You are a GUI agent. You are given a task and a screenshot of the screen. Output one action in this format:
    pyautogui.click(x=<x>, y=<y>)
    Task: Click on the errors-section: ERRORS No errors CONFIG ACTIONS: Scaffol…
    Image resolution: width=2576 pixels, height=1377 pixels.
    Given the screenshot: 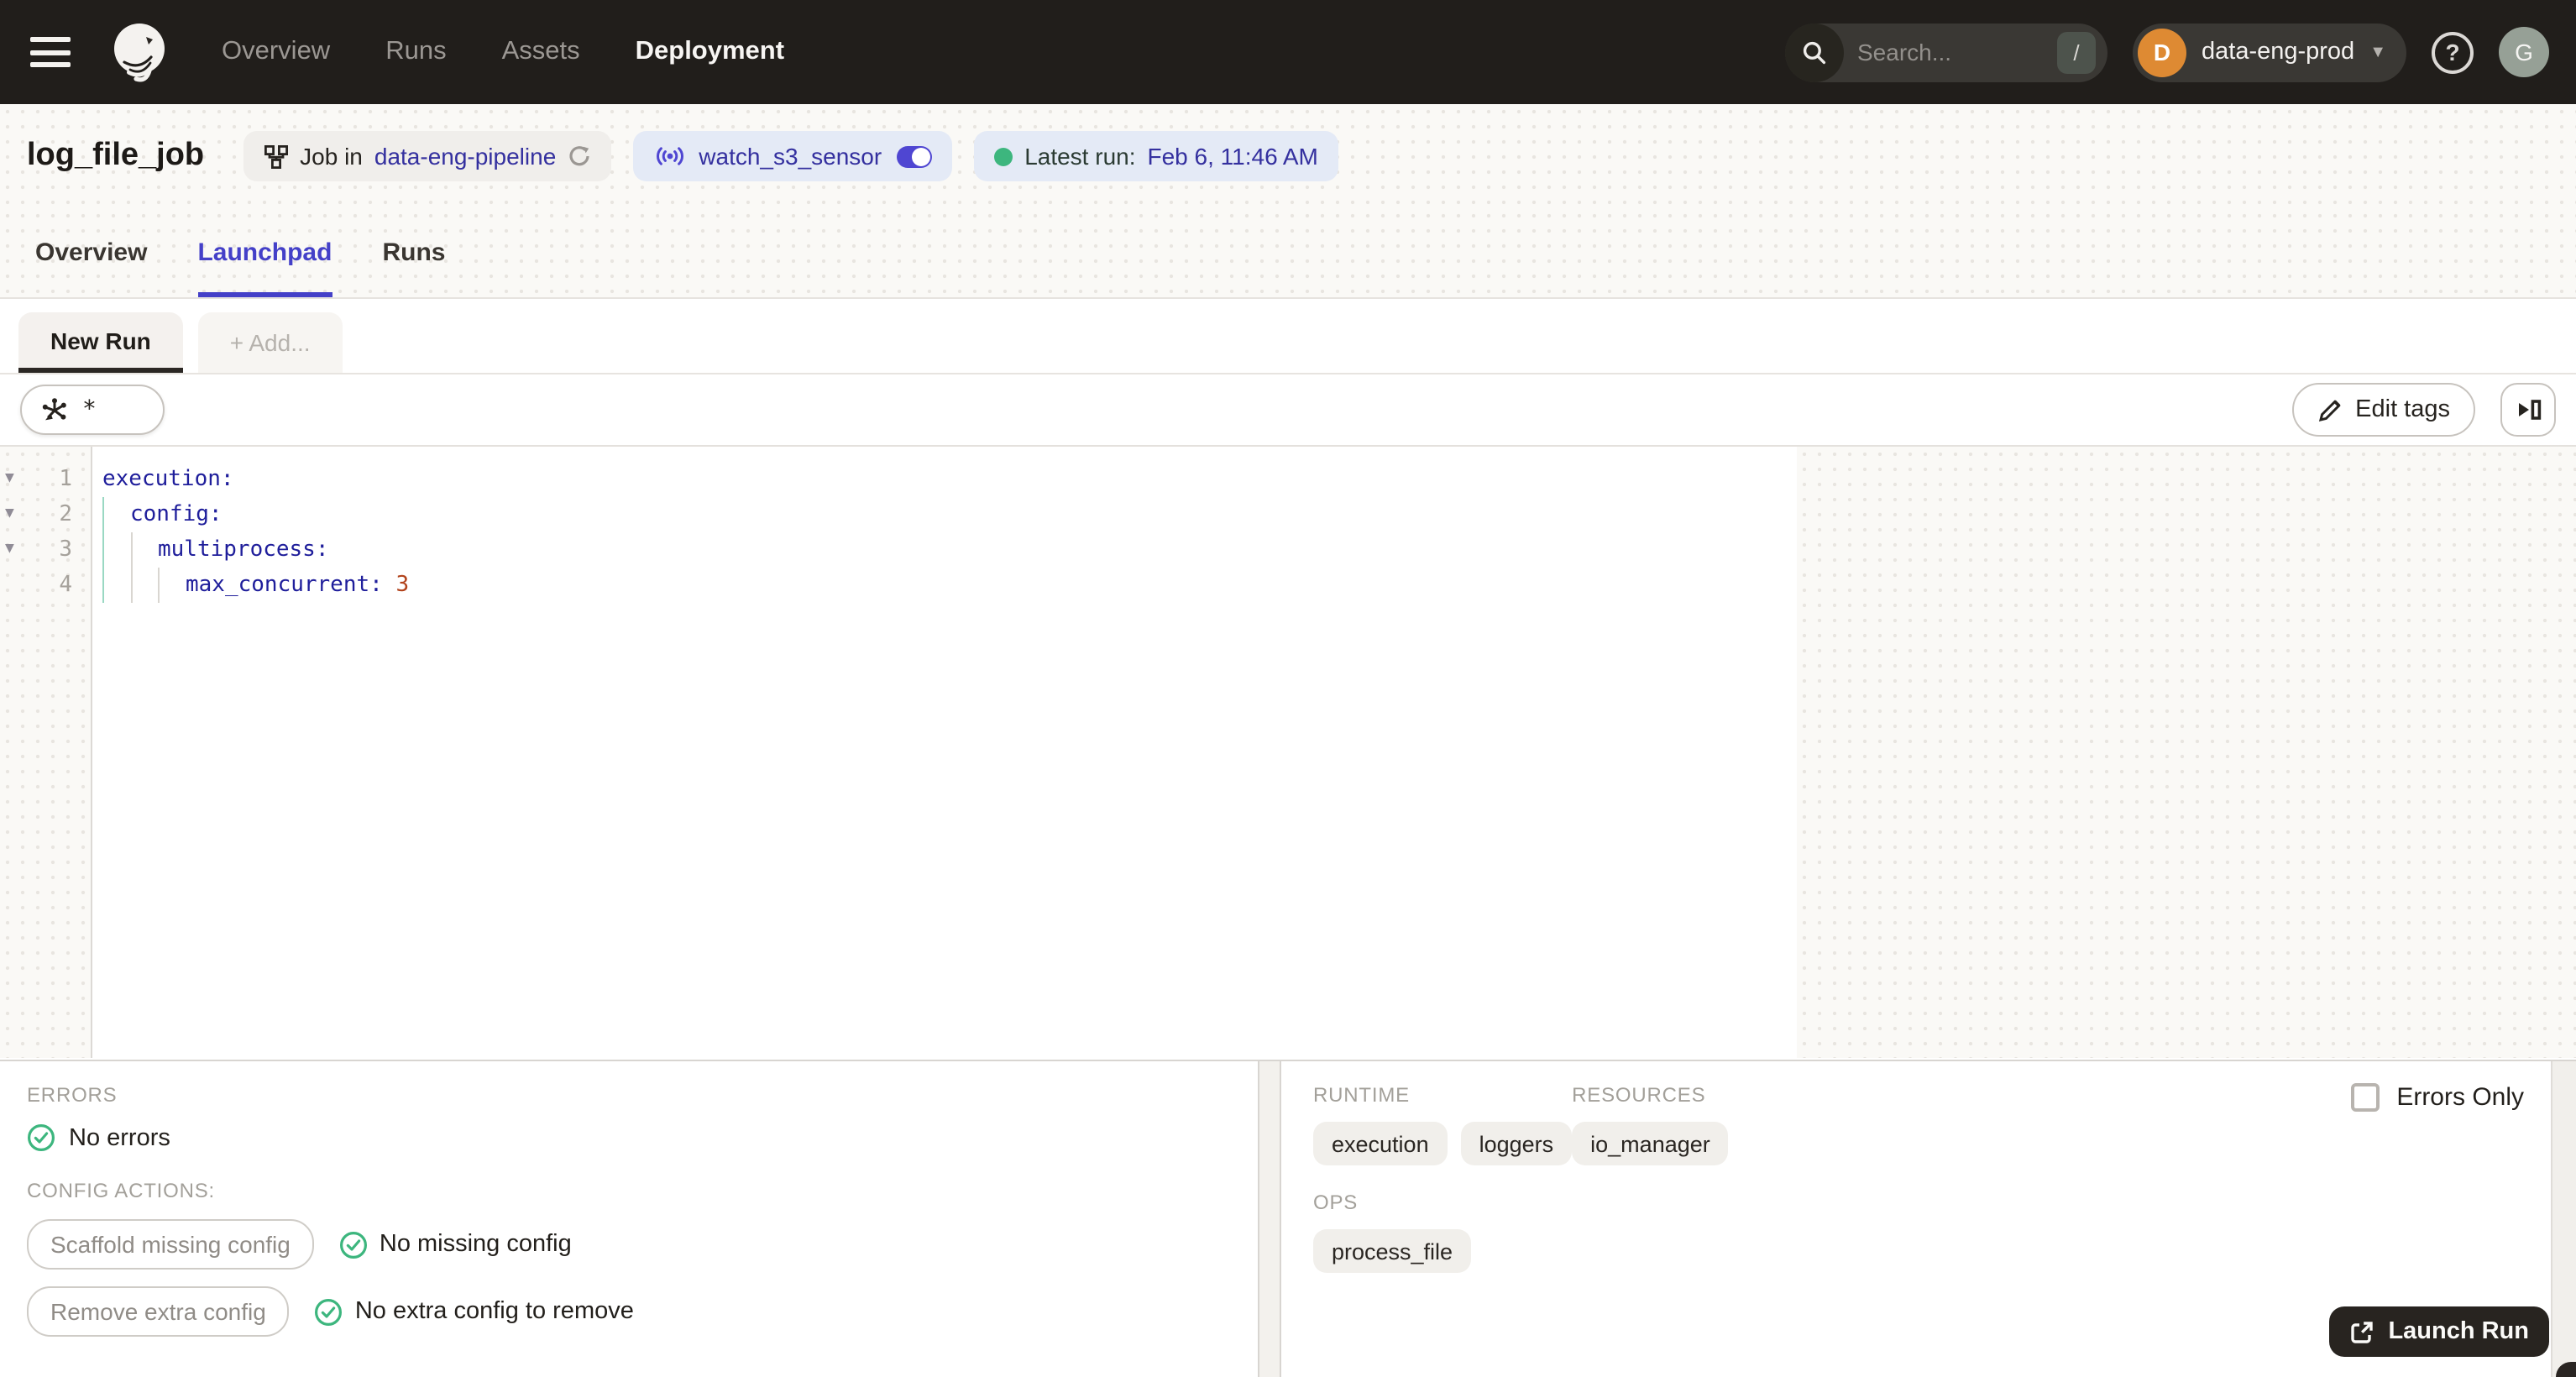 What is the action you would take?
    pyautogui.click(x=629, y=1219)
    